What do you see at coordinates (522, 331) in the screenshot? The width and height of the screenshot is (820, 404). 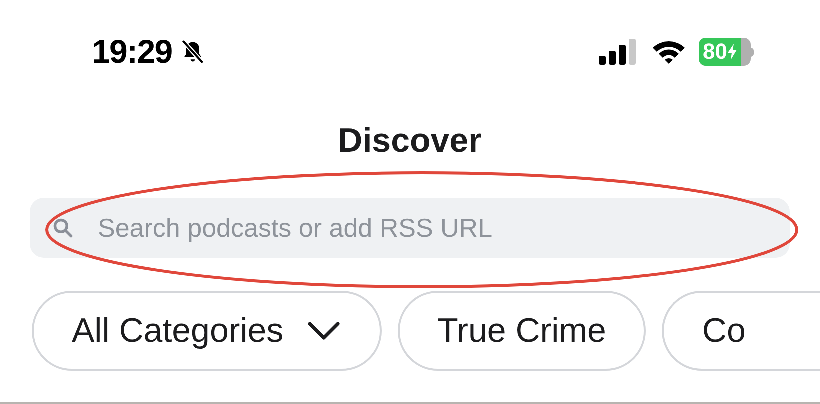 I see `category-chip: True Crime` at bounding box center [522, 331].